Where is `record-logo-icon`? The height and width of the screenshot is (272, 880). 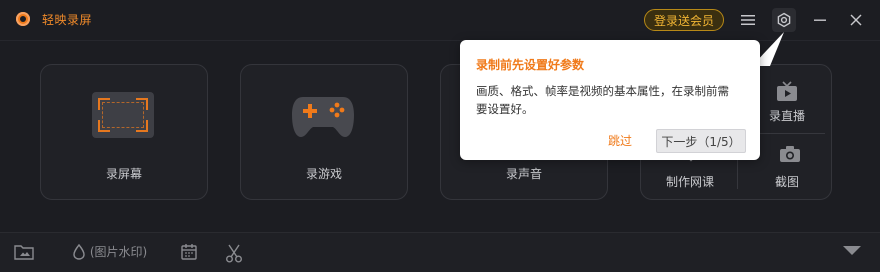 record-logo-icon is located at coordinates (23, 19).